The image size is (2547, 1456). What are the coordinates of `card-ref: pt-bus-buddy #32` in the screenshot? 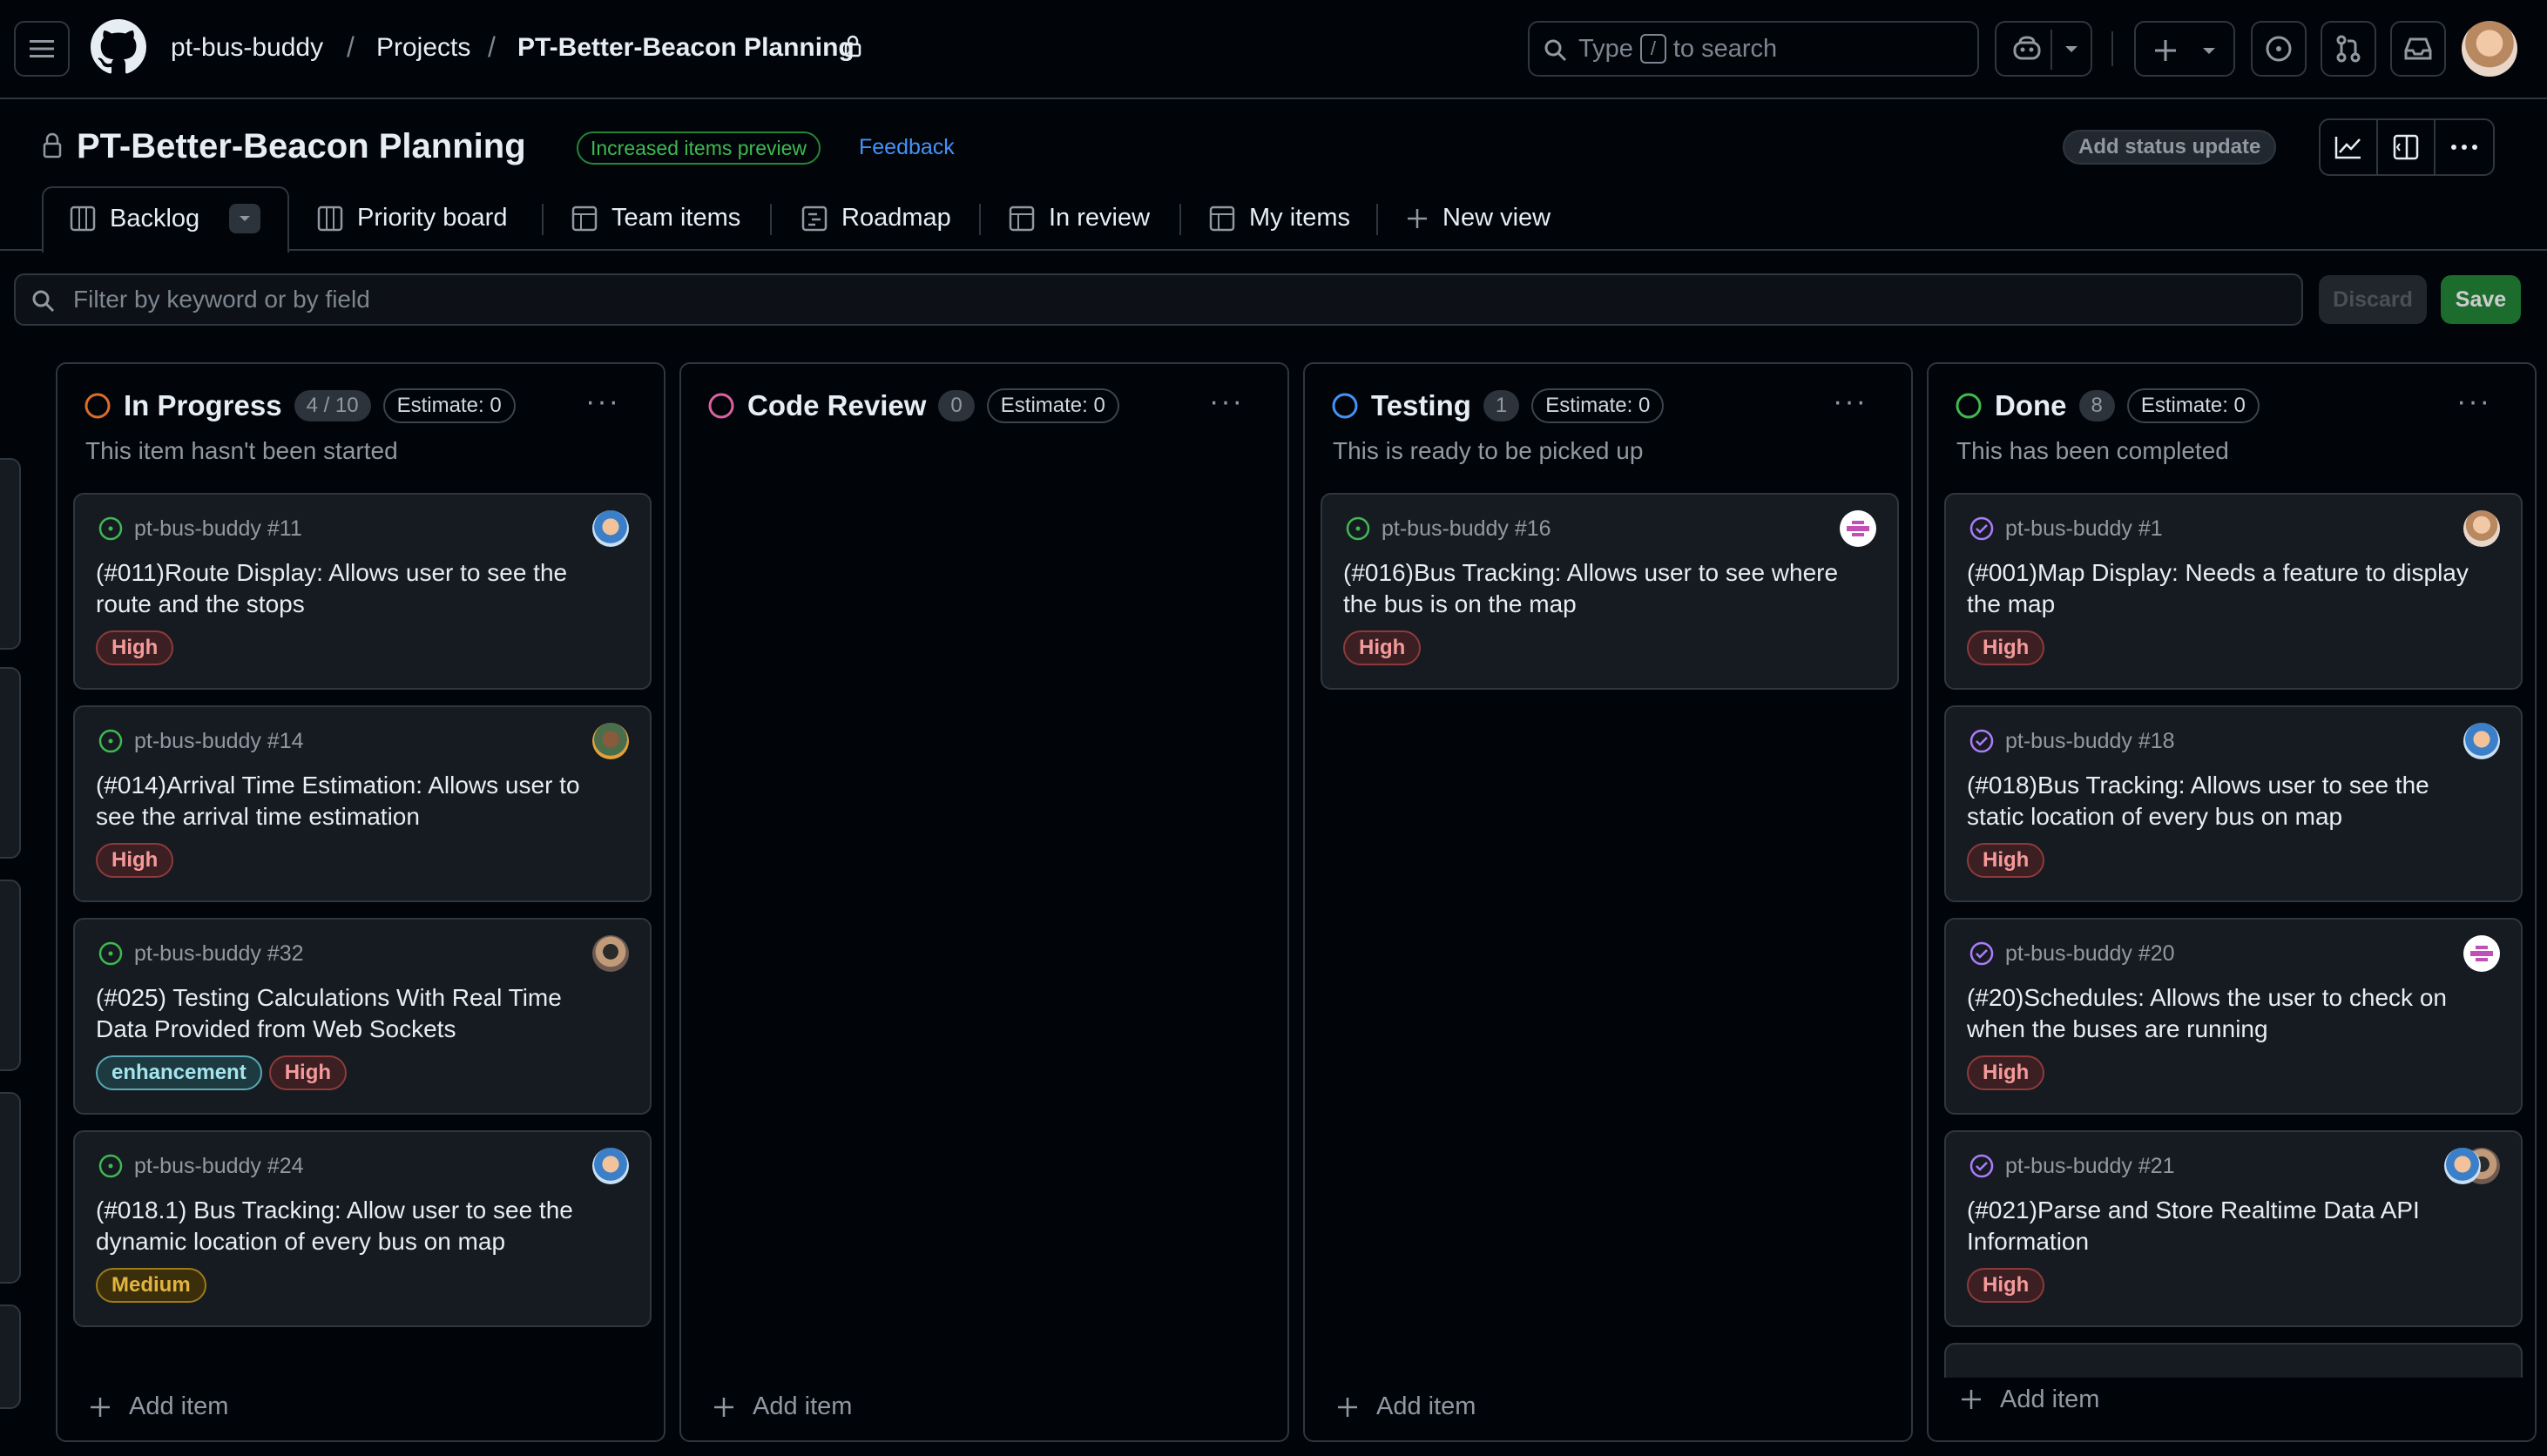 It's located at (201, 953).